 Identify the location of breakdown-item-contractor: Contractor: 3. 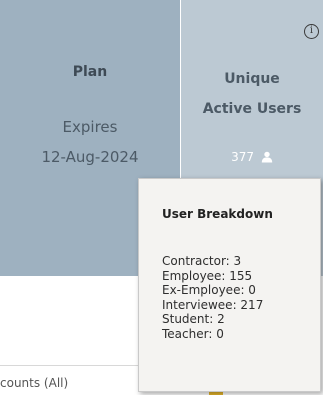
(202, 261).